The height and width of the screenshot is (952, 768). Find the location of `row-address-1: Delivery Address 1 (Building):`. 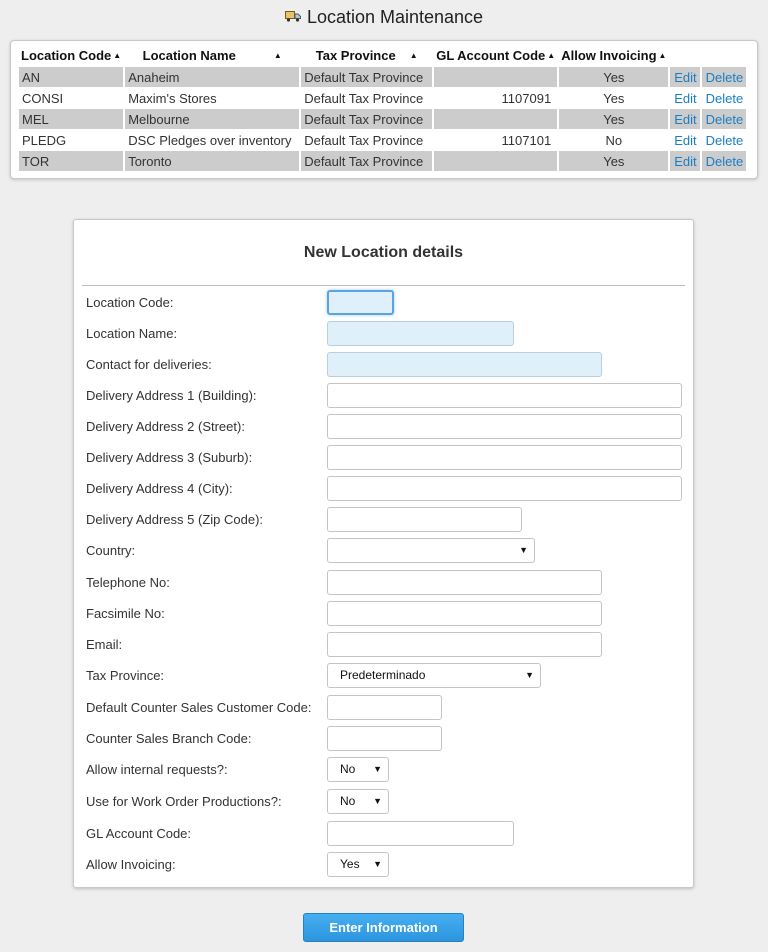

row-address-1: Delivery Address 1 (Building): is located at coordinates (383, 396).